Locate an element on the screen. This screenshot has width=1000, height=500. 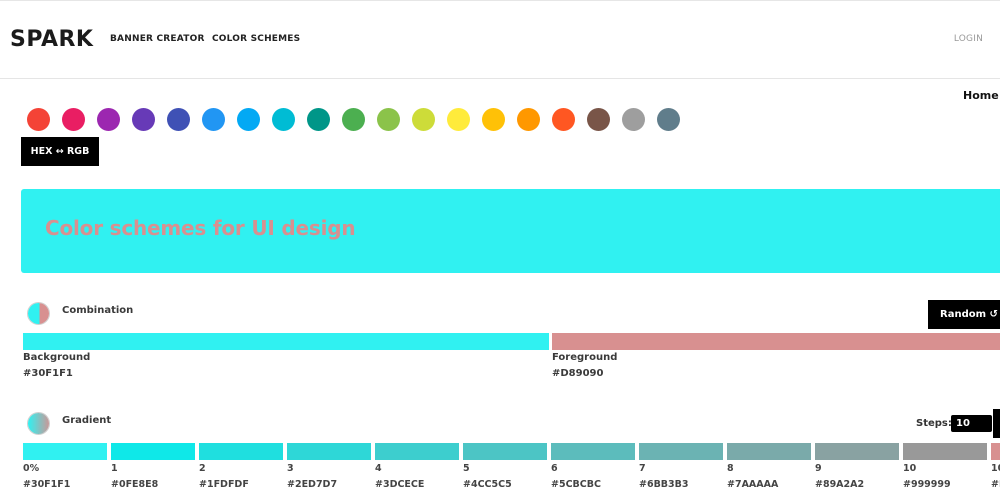
foreground-label: Foreground is located at coordinates (585, 357).